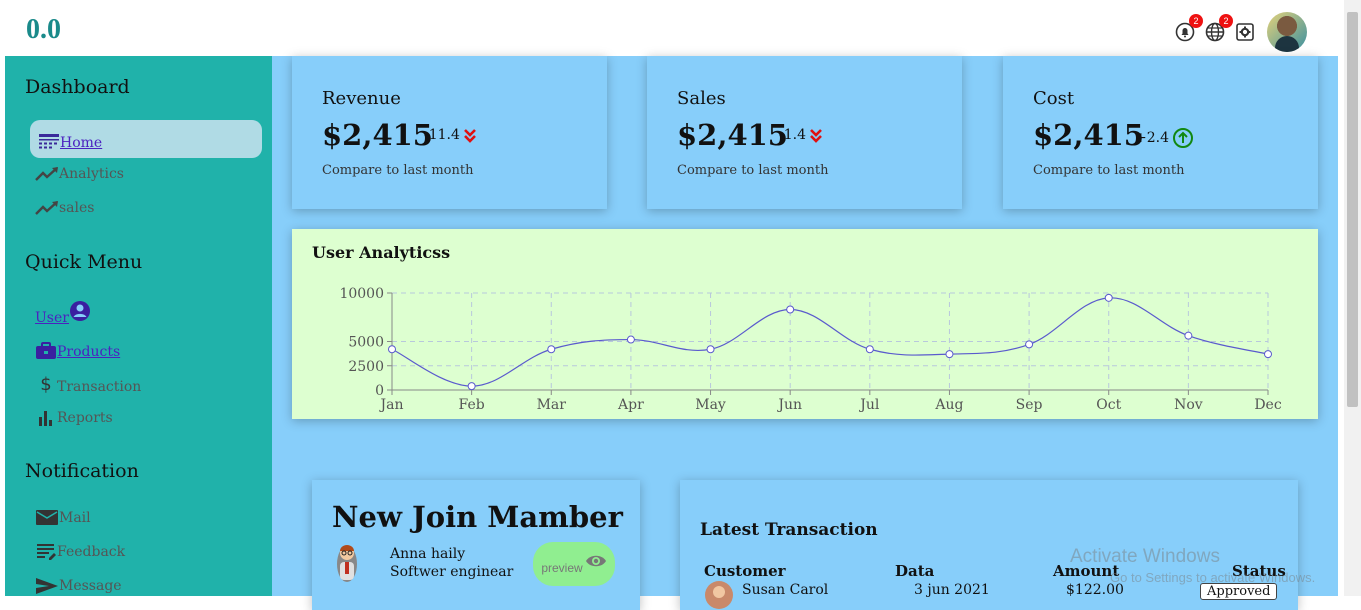  What do you see at coordinates (1188, 29) in the screenshot?
I see `notification-button: 2` at bounding box center [1188, 29].